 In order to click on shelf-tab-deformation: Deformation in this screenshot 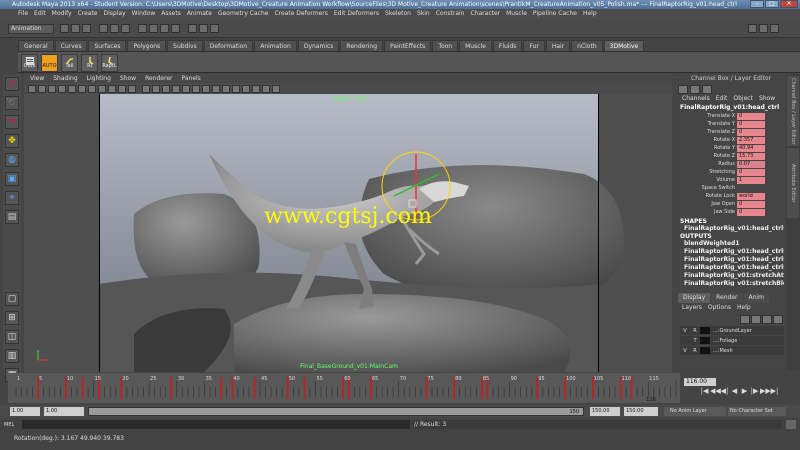, I will do `click(228, 45)`.